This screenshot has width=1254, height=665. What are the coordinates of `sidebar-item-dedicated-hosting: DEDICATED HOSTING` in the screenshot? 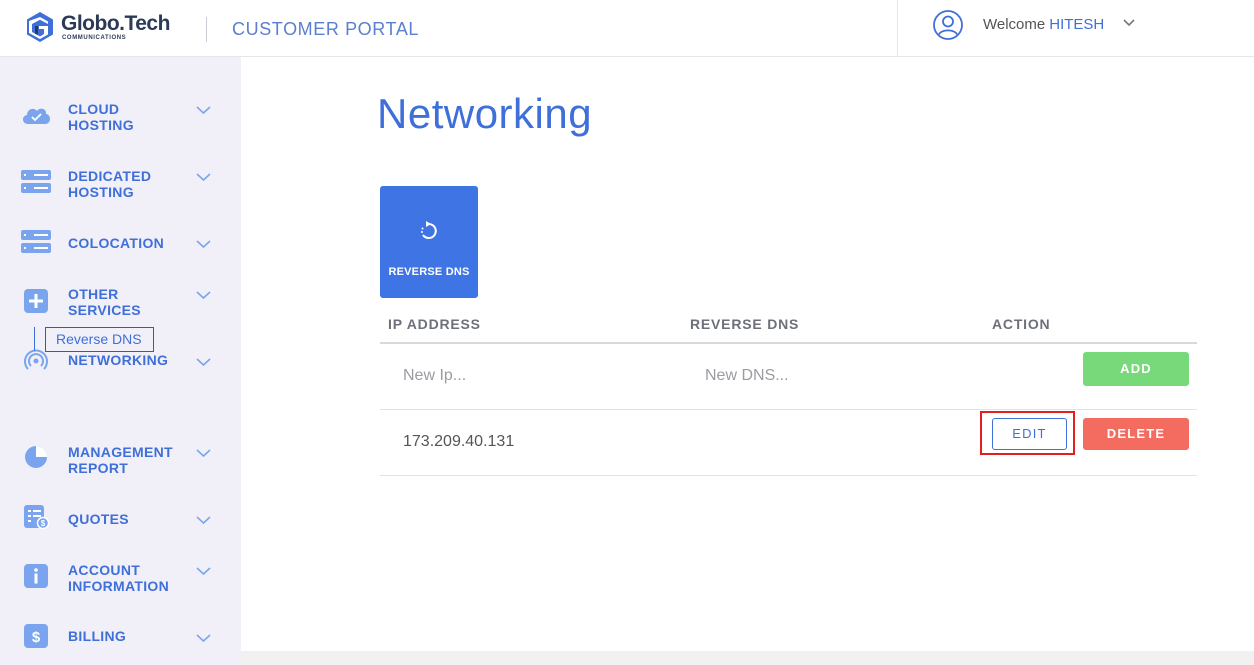 It's located at (120, 183).